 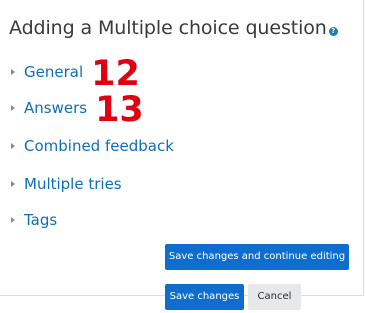 What do you see at coordinates (257, 257) in the screenshot?
I see `save-and-continue-button: Save changes and continue editing` at bounding box center [257, 257].